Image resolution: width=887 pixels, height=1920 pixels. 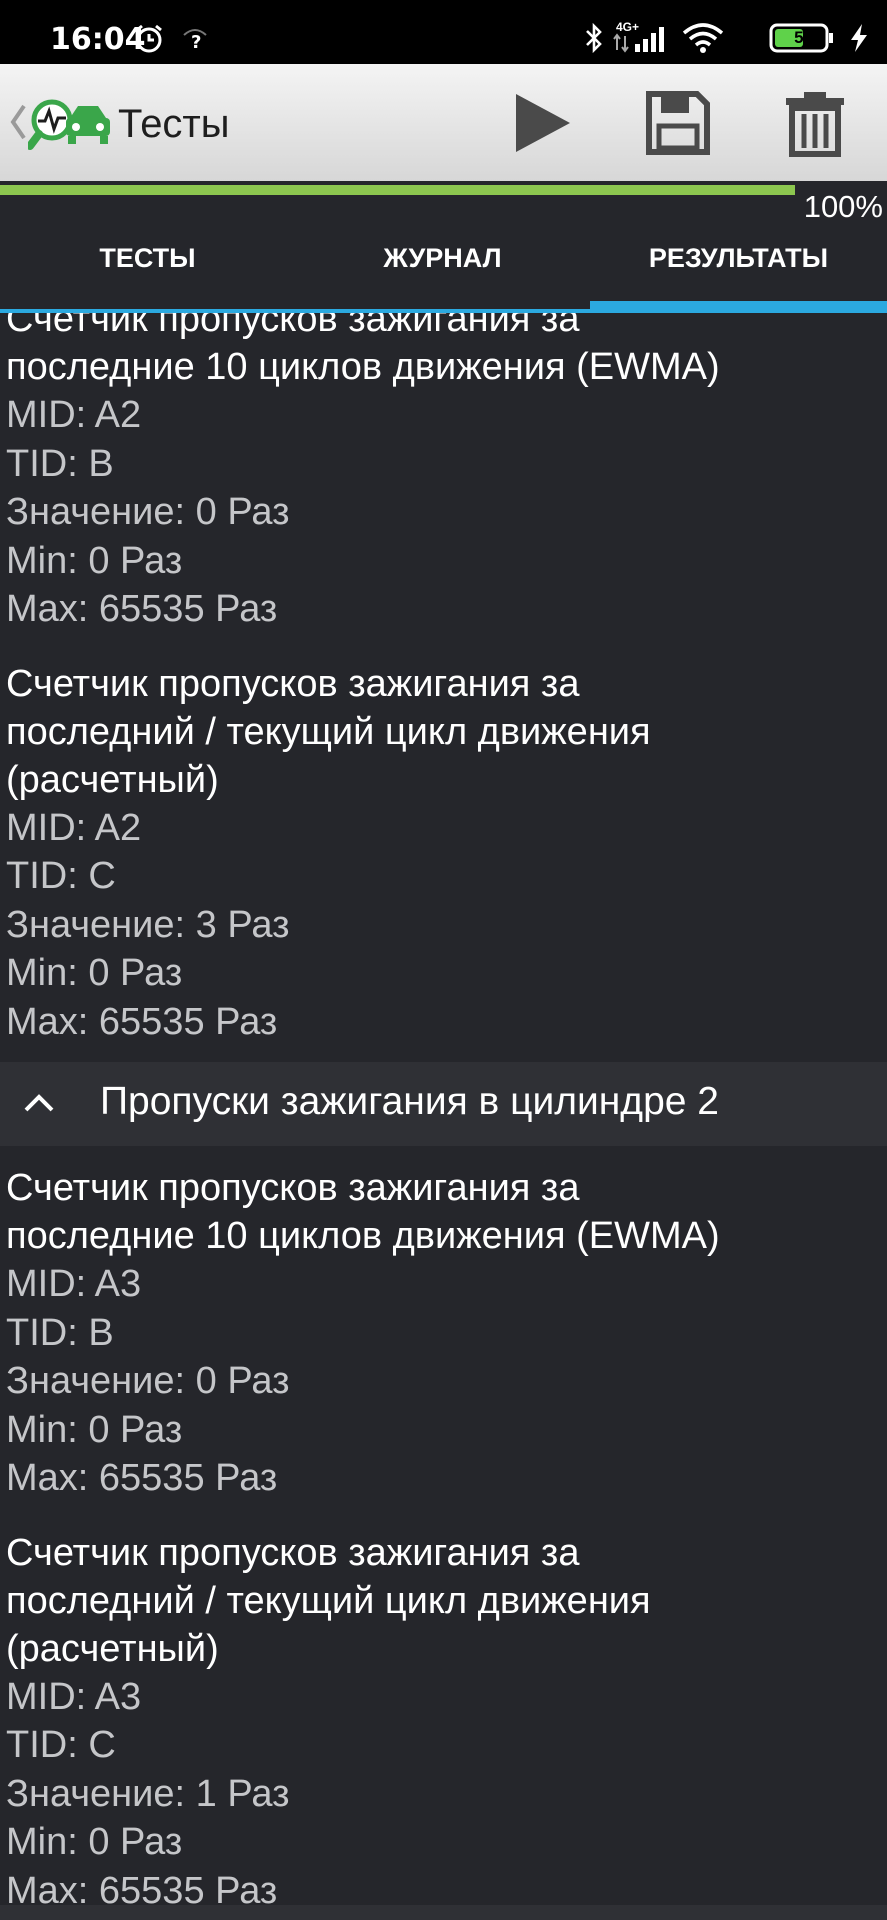 I want to click on page-title: Тесты, so click(x=174, y=124).